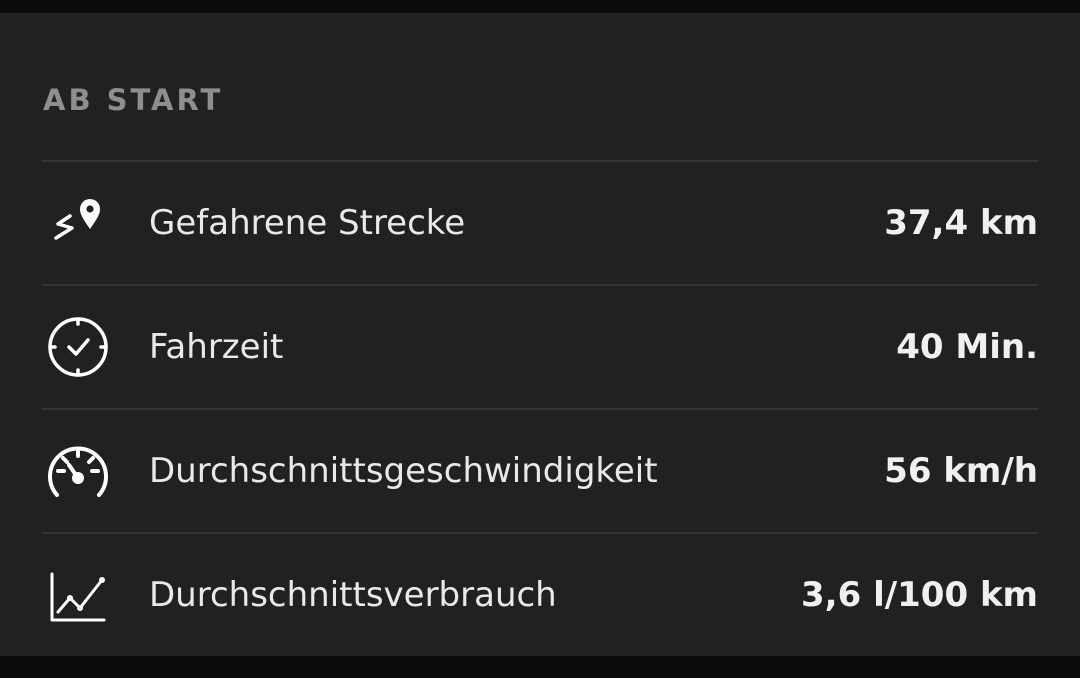 This screenshot has width=1080, height=678. Describe the element at coordinates (78, 223) in the screenshot. I see `route-pin-icon` at that location.